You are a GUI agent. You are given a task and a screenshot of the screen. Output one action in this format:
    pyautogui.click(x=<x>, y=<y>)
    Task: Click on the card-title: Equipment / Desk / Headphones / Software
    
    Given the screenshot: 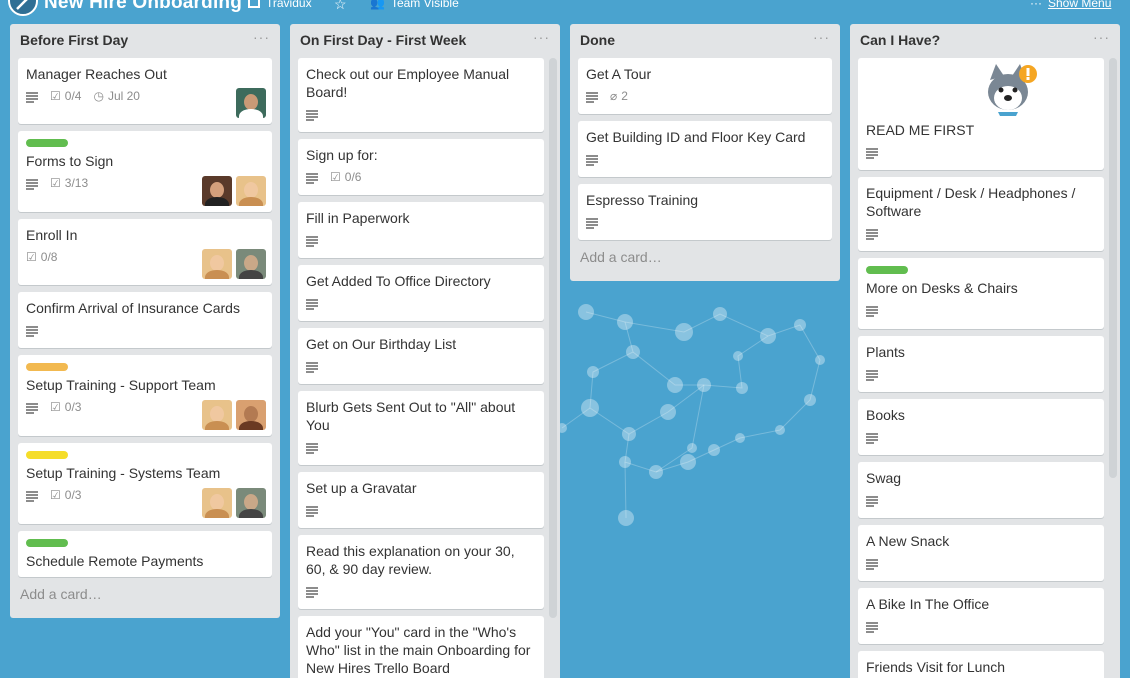 What is the action you would take?
    pyautogui.click(x=971, y=202)
    